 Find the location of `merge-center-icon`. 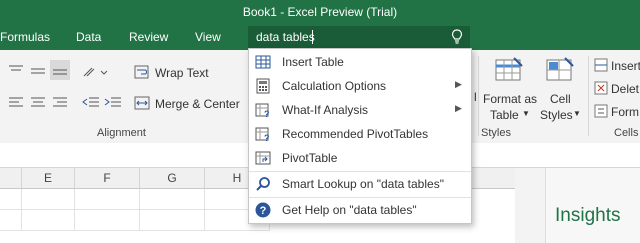

merge-center-icon is located at coordinates (142, 103).